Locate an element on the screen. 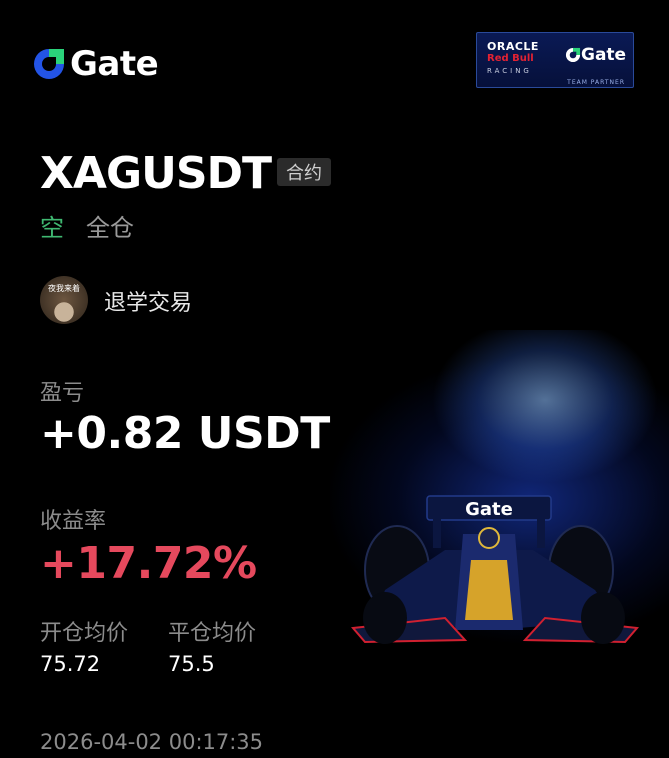  avatar: 夜我来着 is located at coordinates (64, 300).